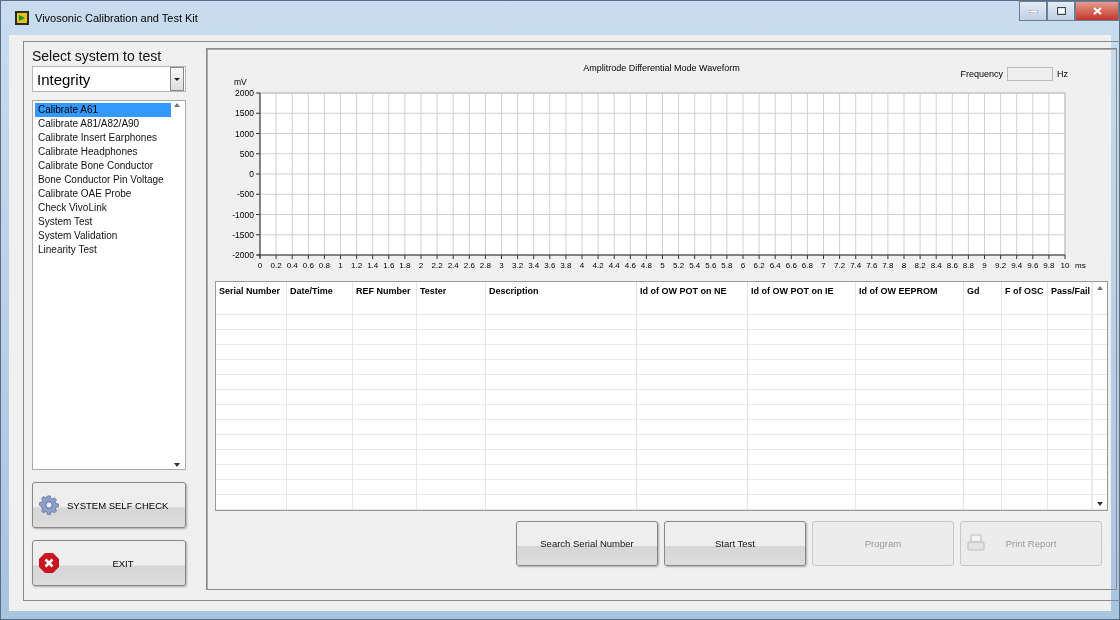  I want to click on x-tick-label: 0.8, so click(324, 265).